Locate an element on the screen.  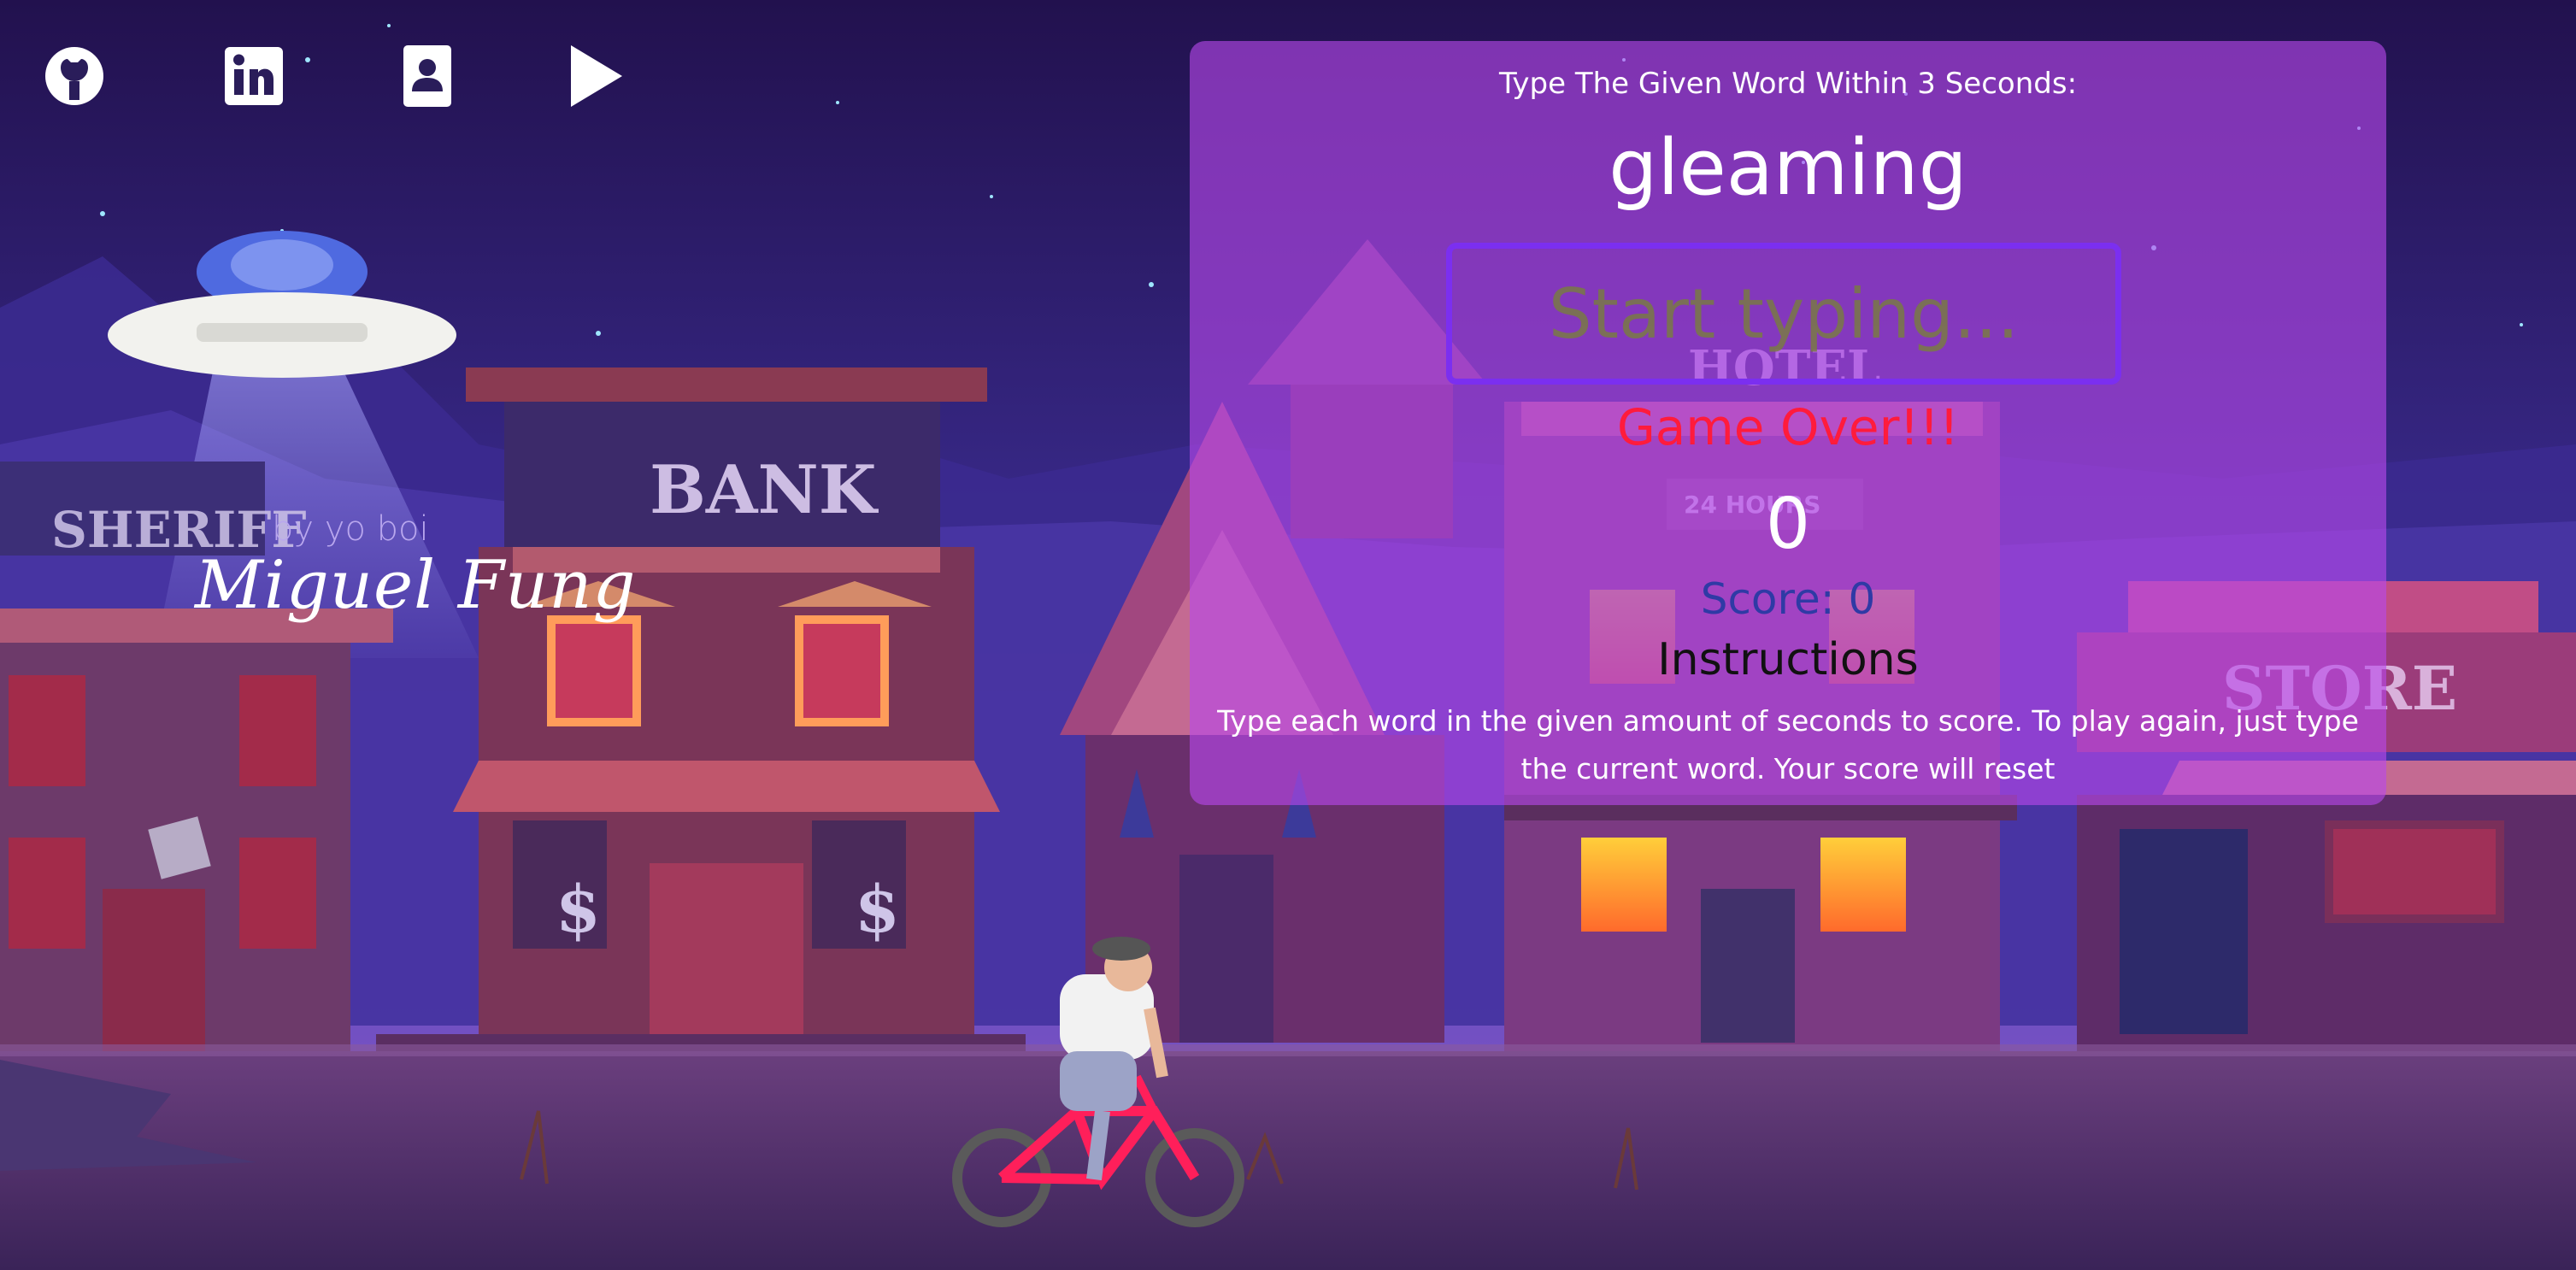
play-icon is located at coordinates (595, 76).